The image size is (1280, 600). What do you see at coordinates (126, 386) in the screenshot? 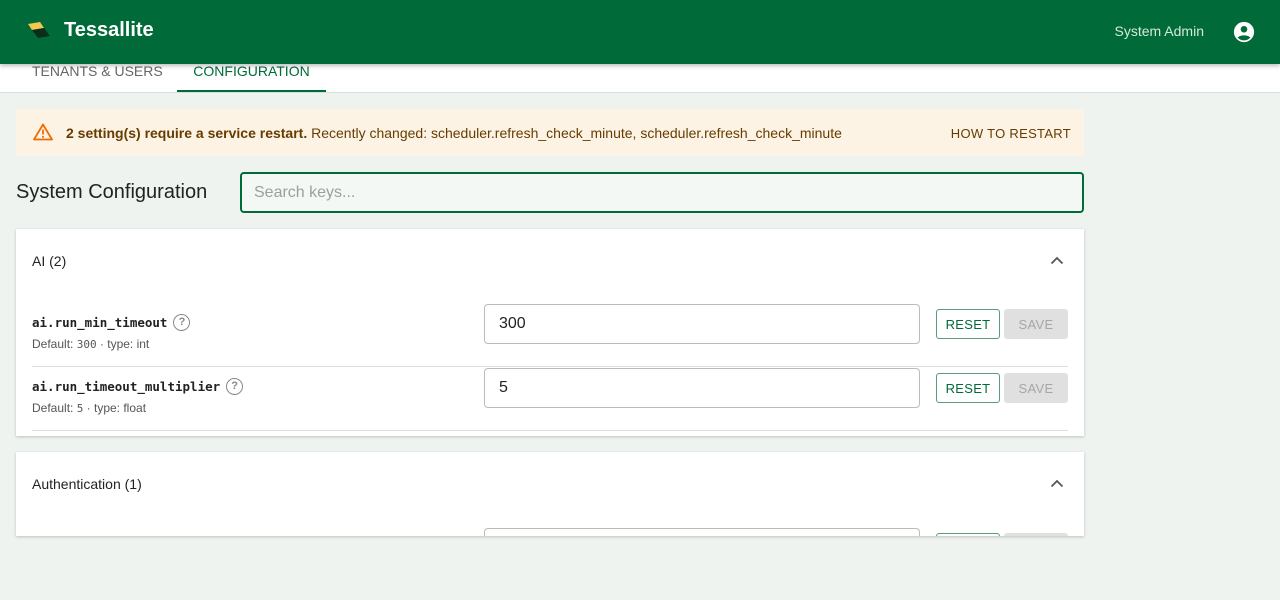
I see `setting-key-text: ai.run_timeout_multiplier` at bounding box center [126, 386].